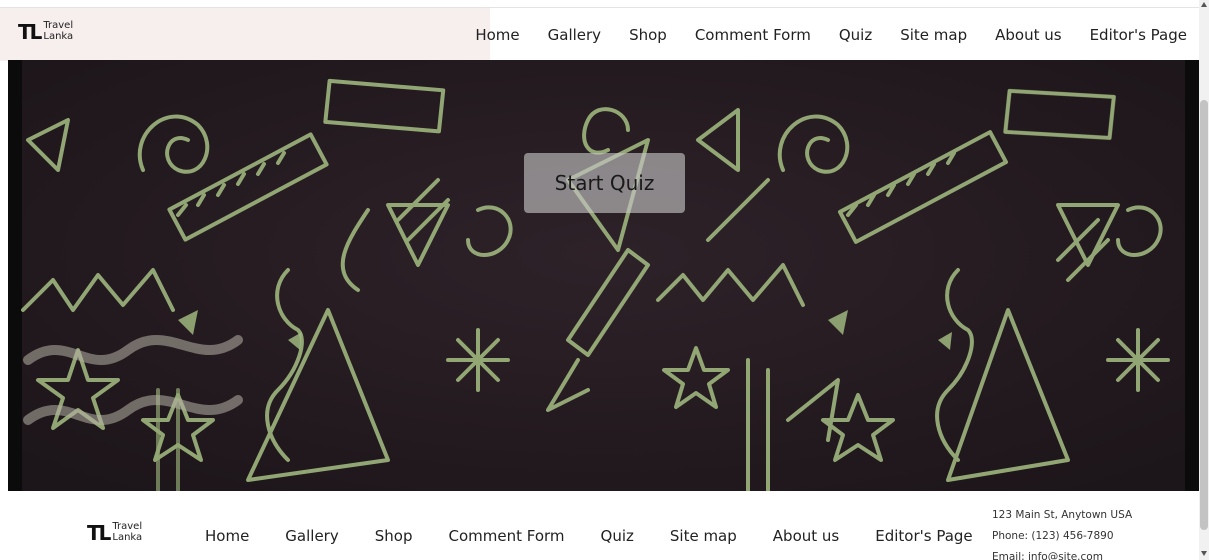  Describe the element at coordinates (933, 35) in the screenshot. I see `nav-site-map: Site map` at that location.